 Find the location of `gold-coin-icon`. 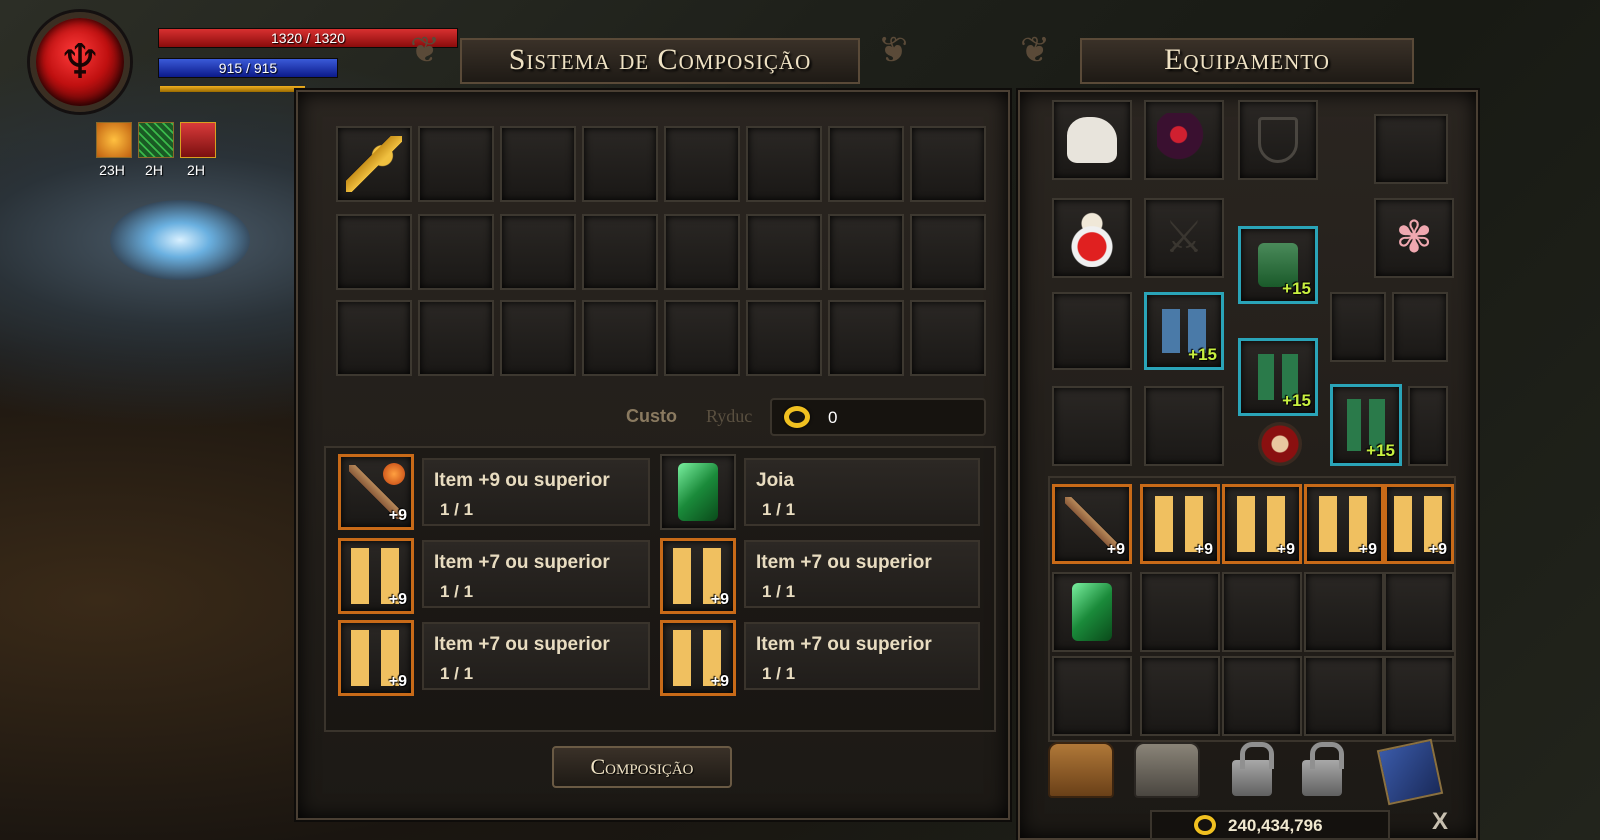

gold-coin-icon is located at coordinates (797, 417).